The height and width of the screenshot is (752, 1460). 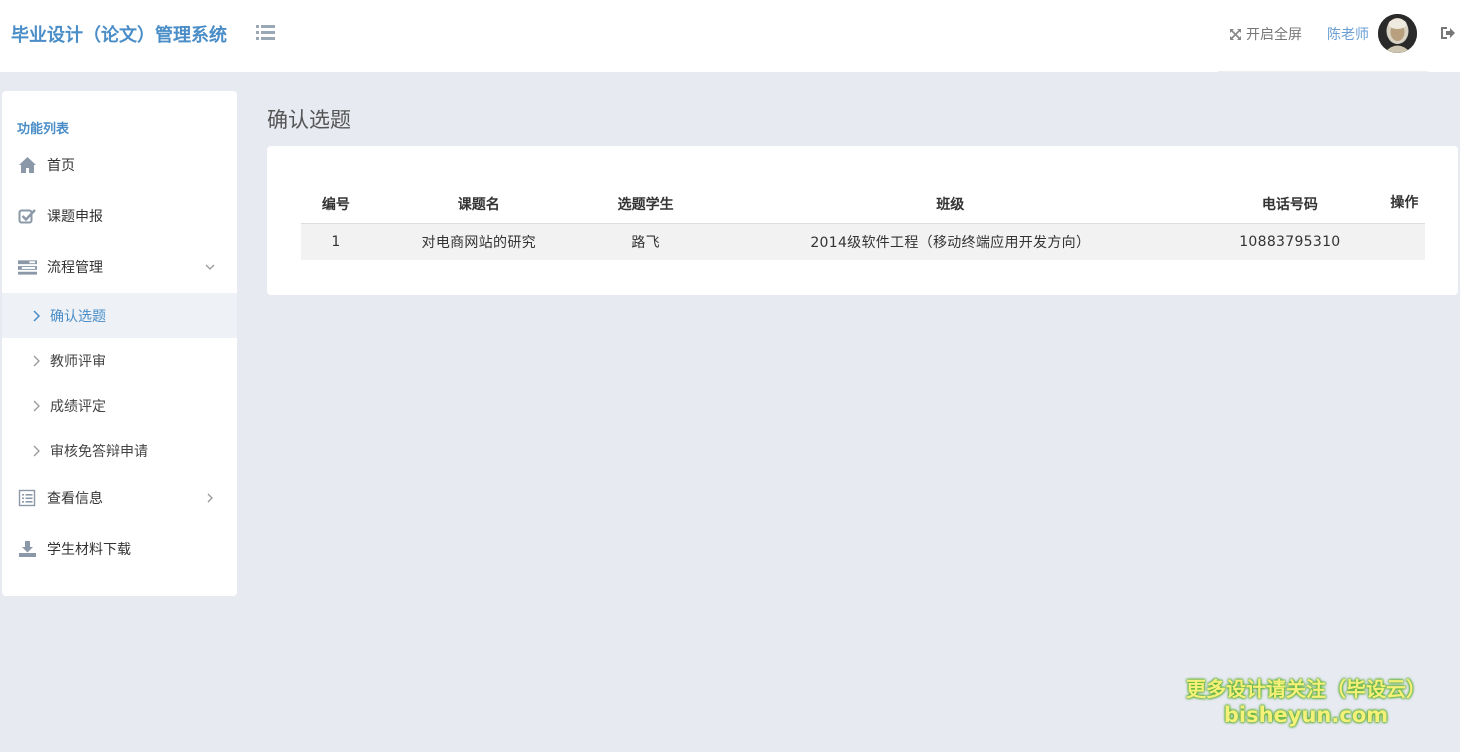 What do you see at coordinates (27, 549) in the screenshot?
I see `download-icon` at bounding box center [27, 549].